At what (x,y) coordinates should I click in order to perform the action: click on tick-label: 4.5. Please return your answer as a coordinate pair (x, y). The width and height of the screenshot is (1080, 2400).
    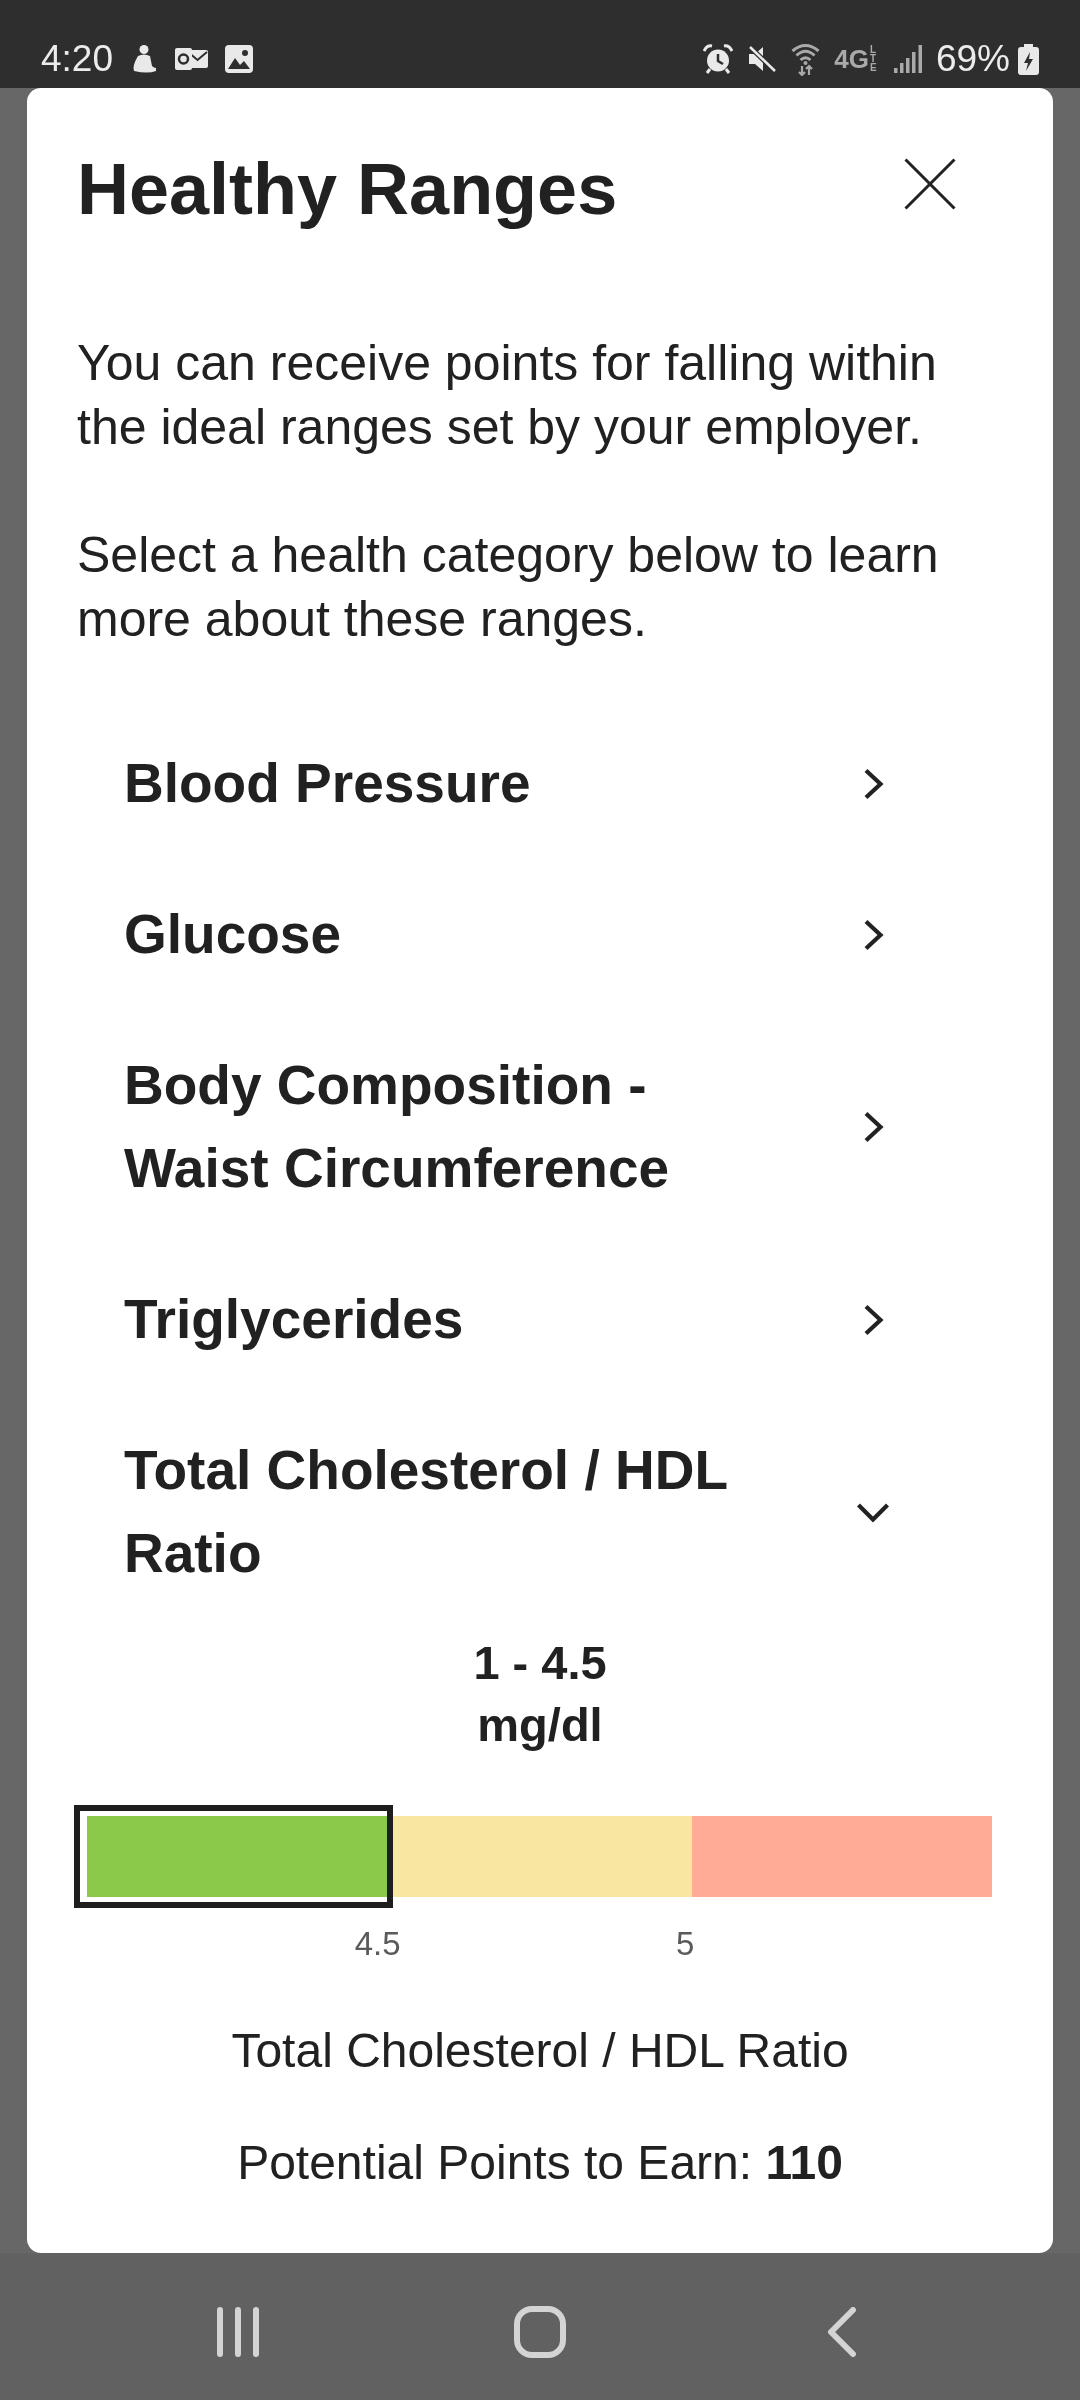
    Looking at the image, I should click on (377, 1944).